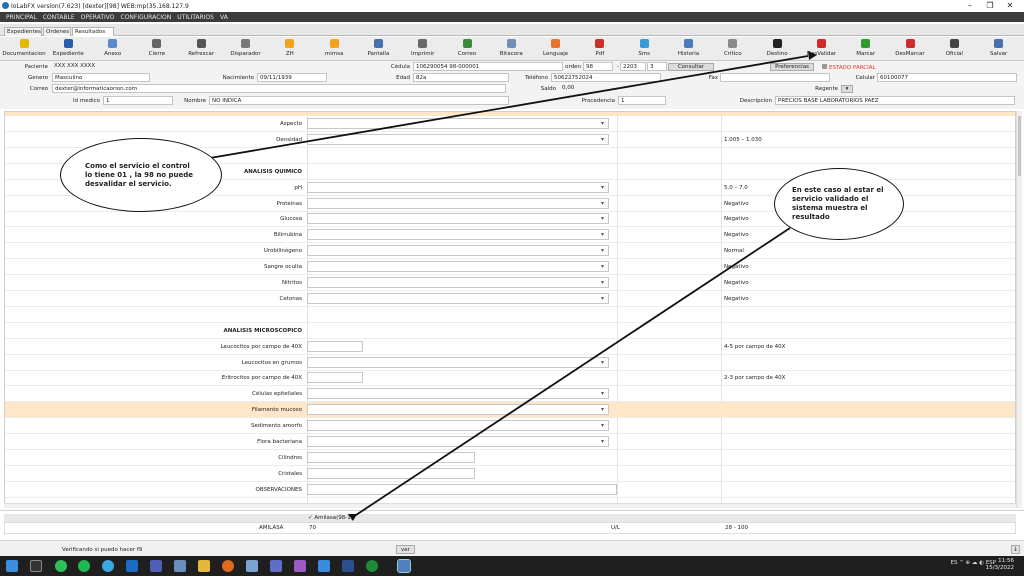  I want to click on menu-principal: PRINCIPAL, so click(21, 17).